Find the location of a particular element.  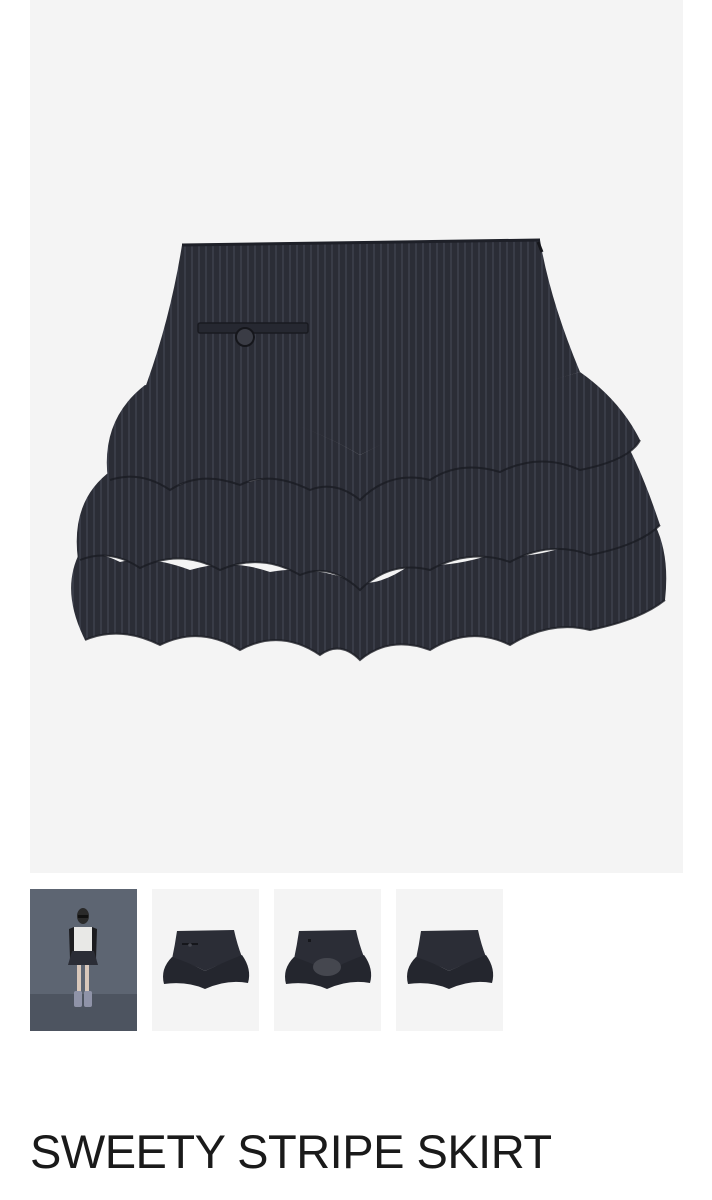

thumbnail-strip is located at coordinates (266, 960).